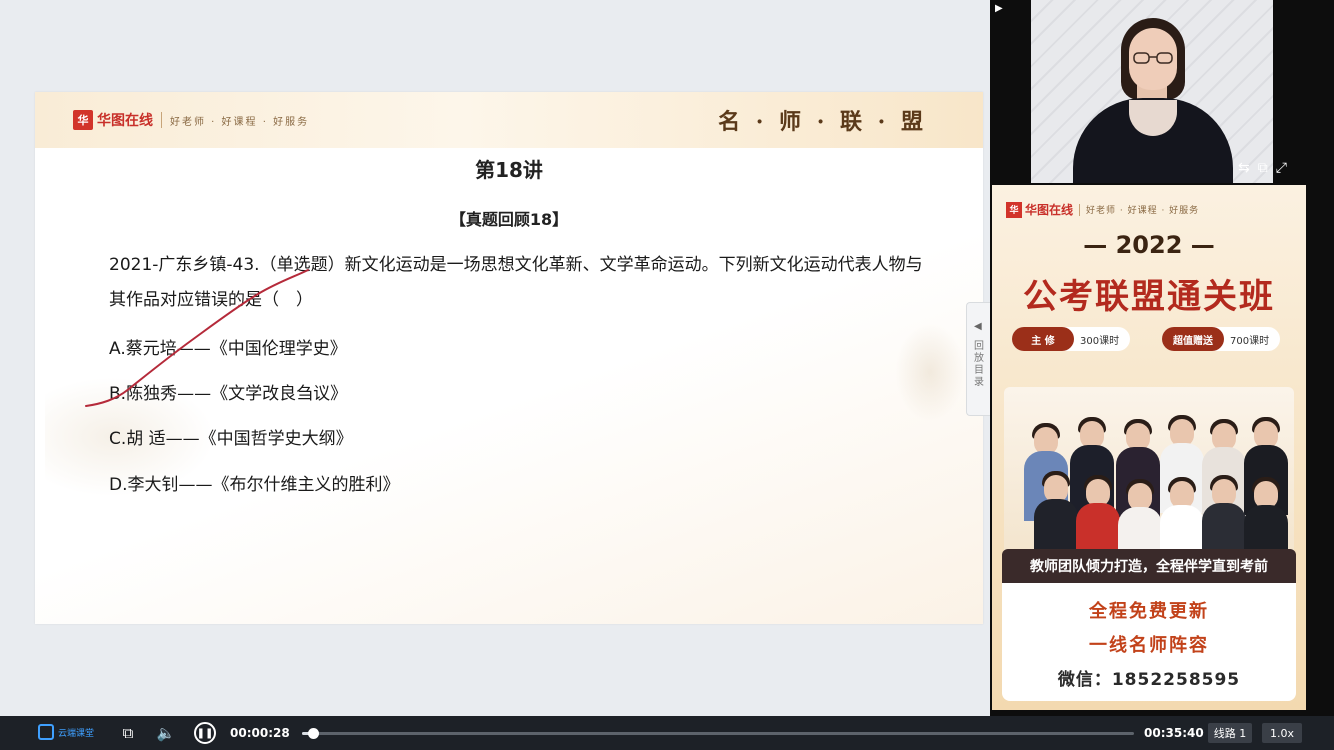  I want to click on collapse-arrow-icon: ◀, so click(978, 326).